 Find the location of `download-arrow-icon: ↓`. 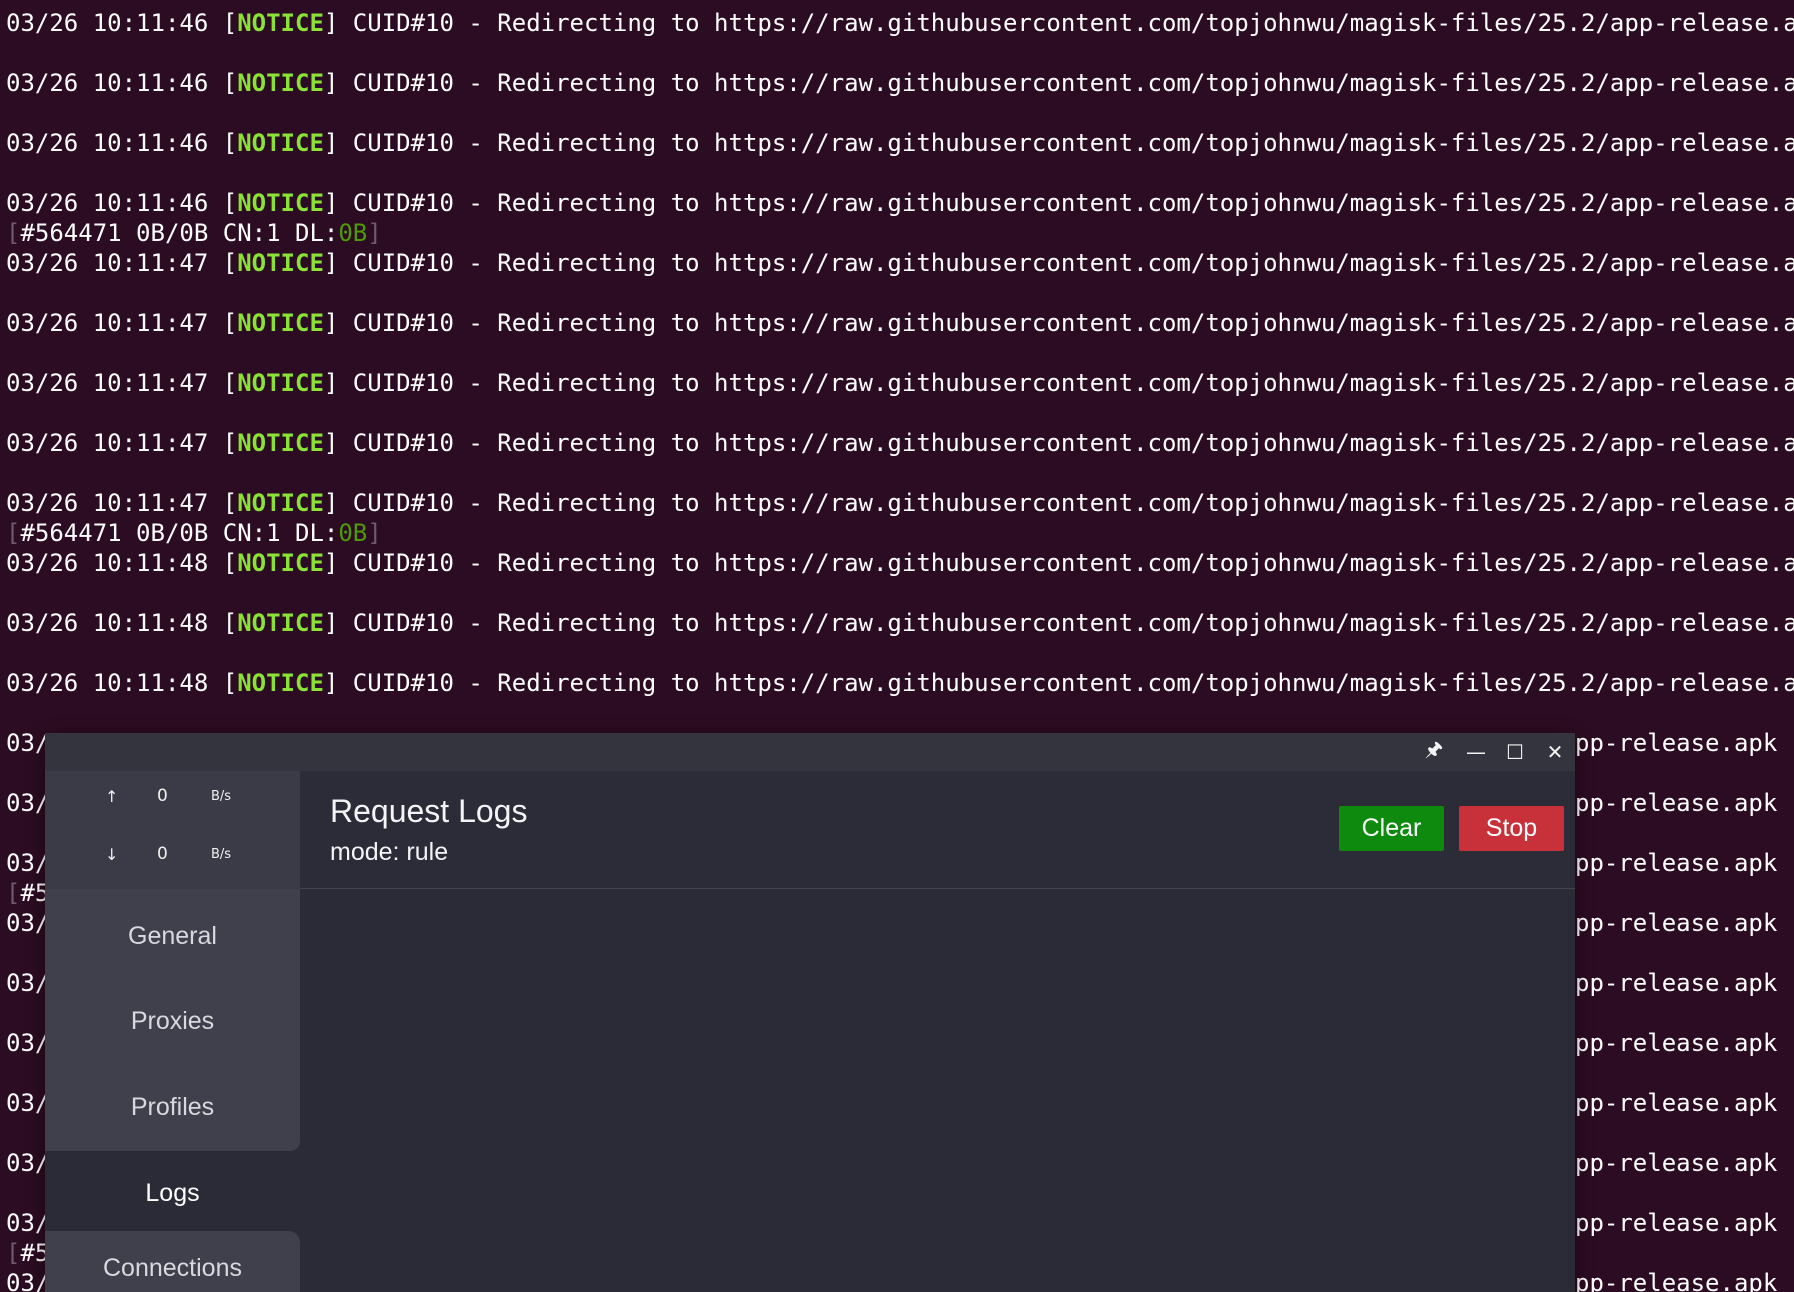

download-arrow-icon: ↓ is located at coordinates (112, 854).